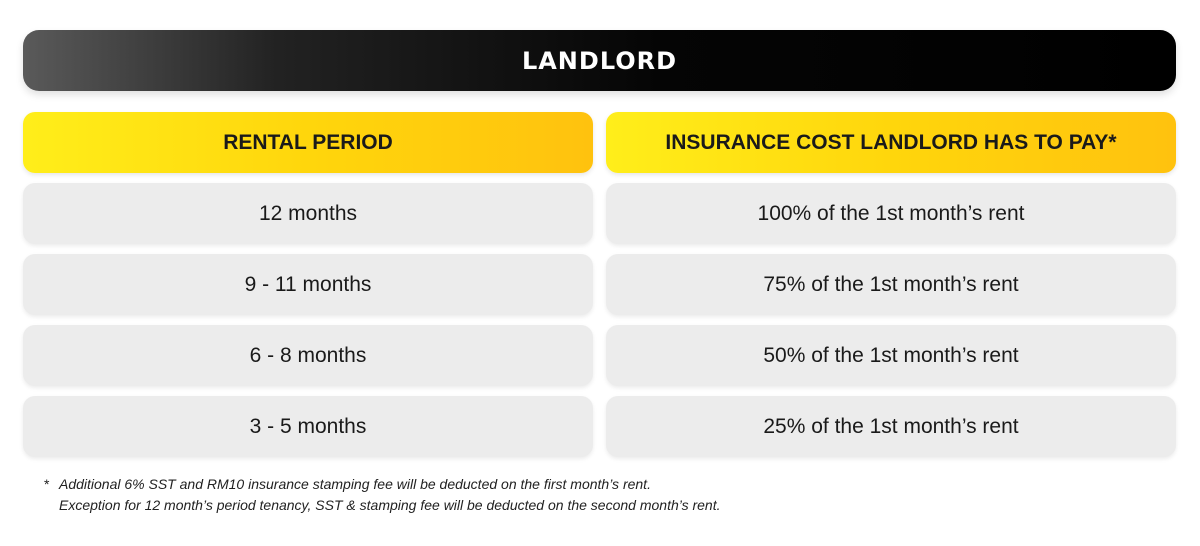 This screenshot has height=546, width=1200. What do you see at coordinates (47, 484) in the screenshot?
I see `footnote-marker: *` at bounding box center [47, 484].